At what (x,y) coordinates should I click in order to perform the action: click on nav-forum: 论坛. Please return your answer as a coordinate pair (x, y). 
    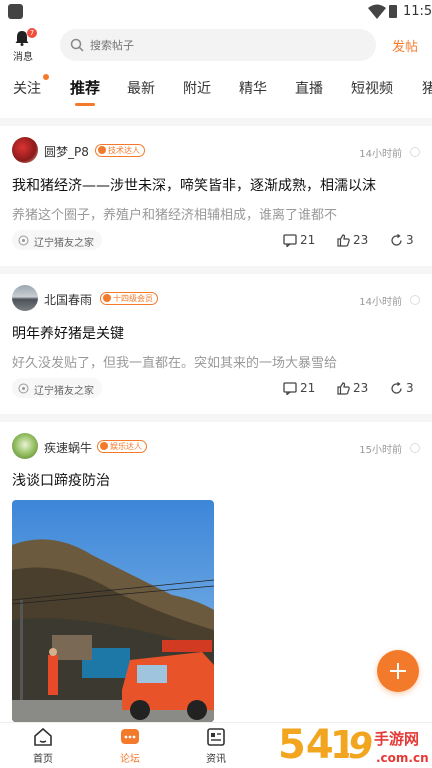
    Looking at the image, I should click on (130, 746).